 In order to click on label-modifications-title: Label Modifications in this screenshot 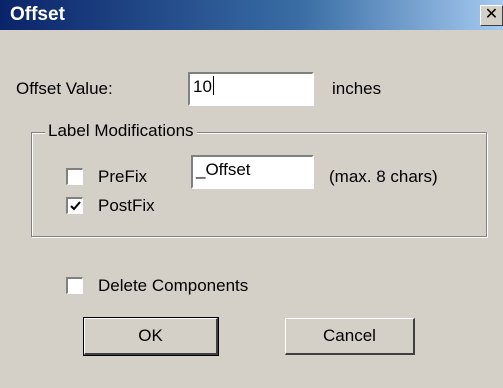, I will do `click(121, 131)`.